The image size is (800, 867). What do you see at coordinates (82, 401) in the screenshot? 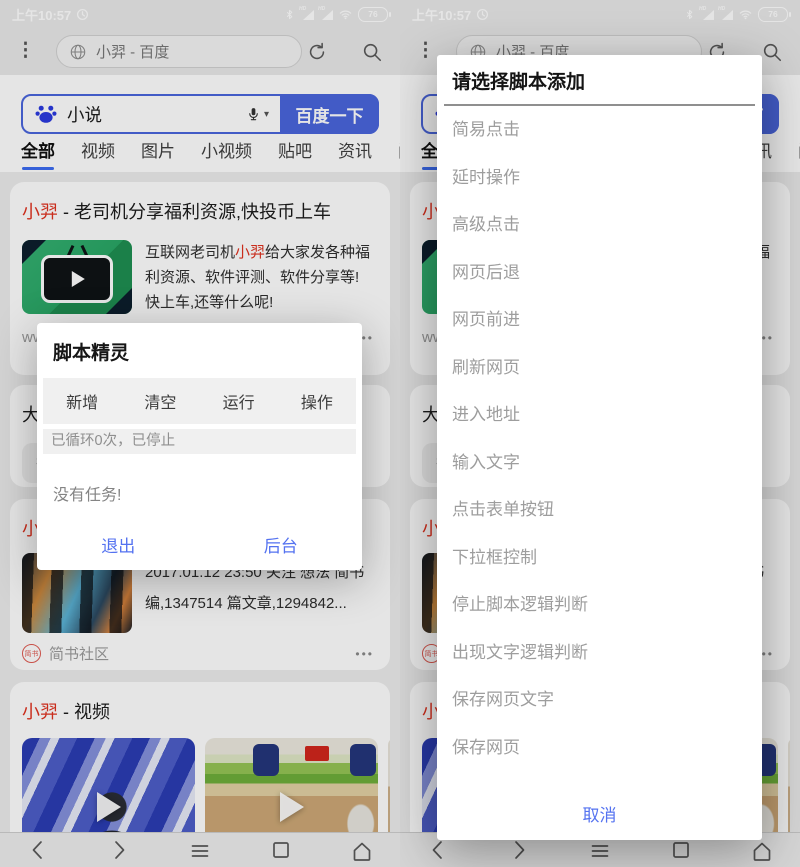
I see `add-script-button: 新增` at bounding box center [82, 401].